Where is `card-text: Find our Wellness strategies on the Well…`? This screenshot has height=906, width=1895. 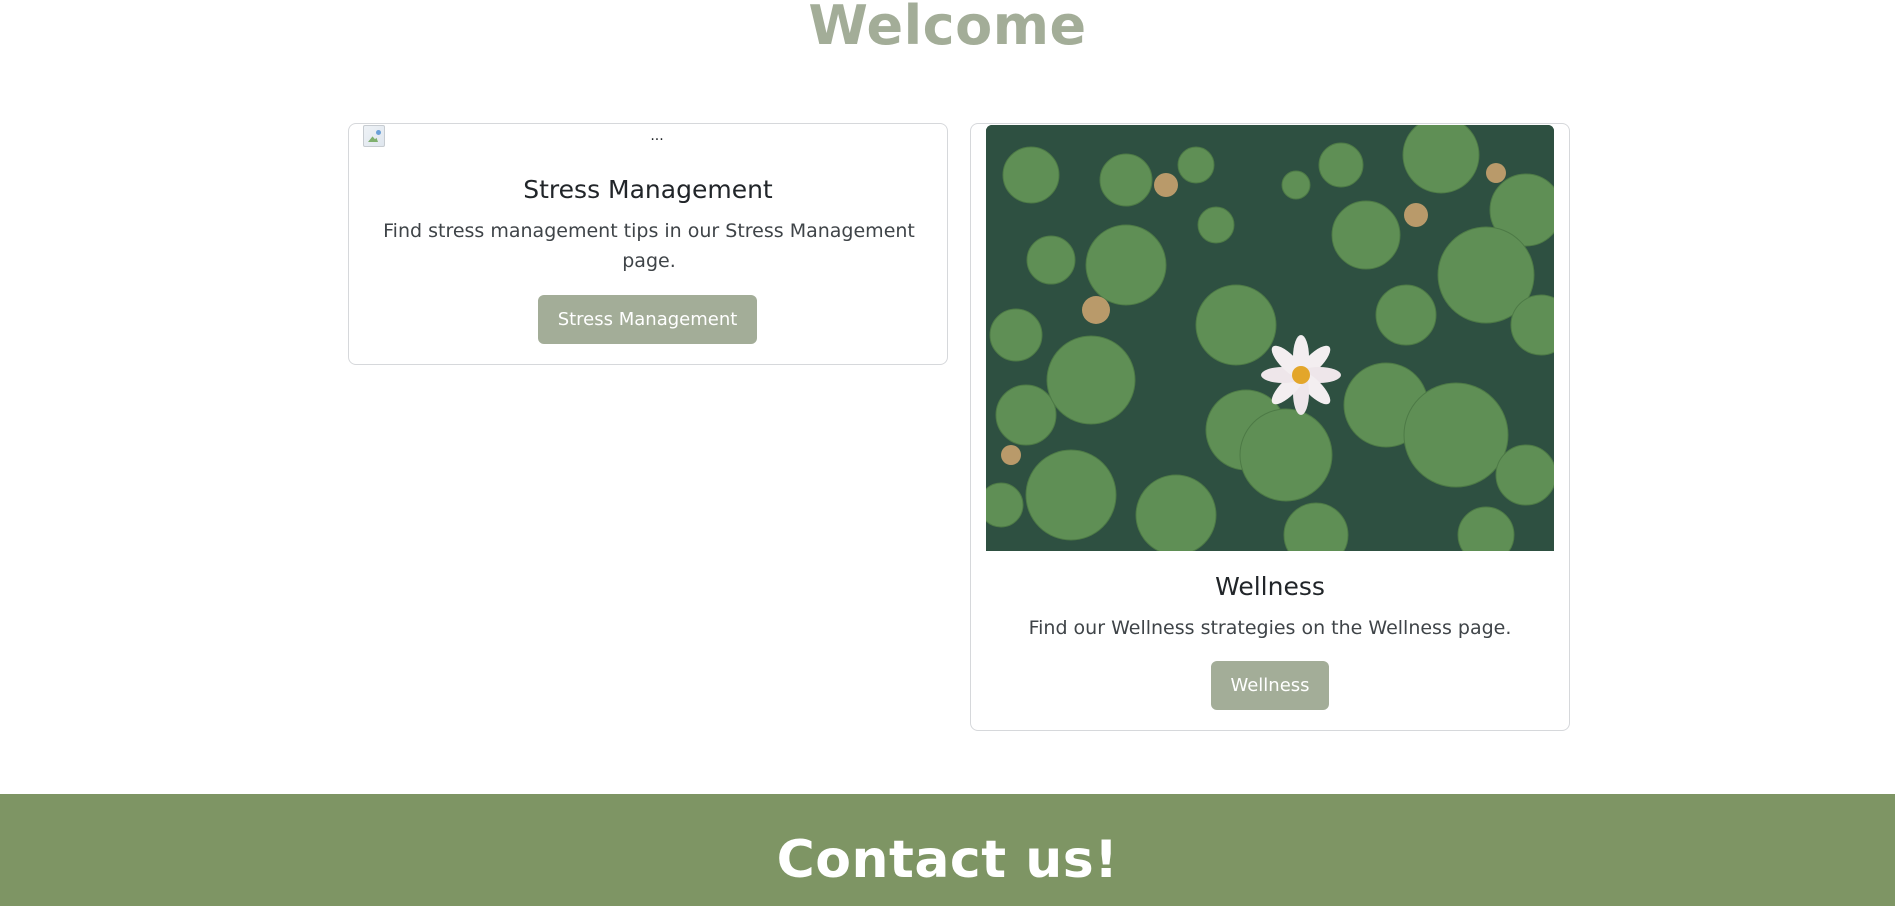 card-text: Find our Wellness strategies on the Well… is located at coordinates (1270, 628).